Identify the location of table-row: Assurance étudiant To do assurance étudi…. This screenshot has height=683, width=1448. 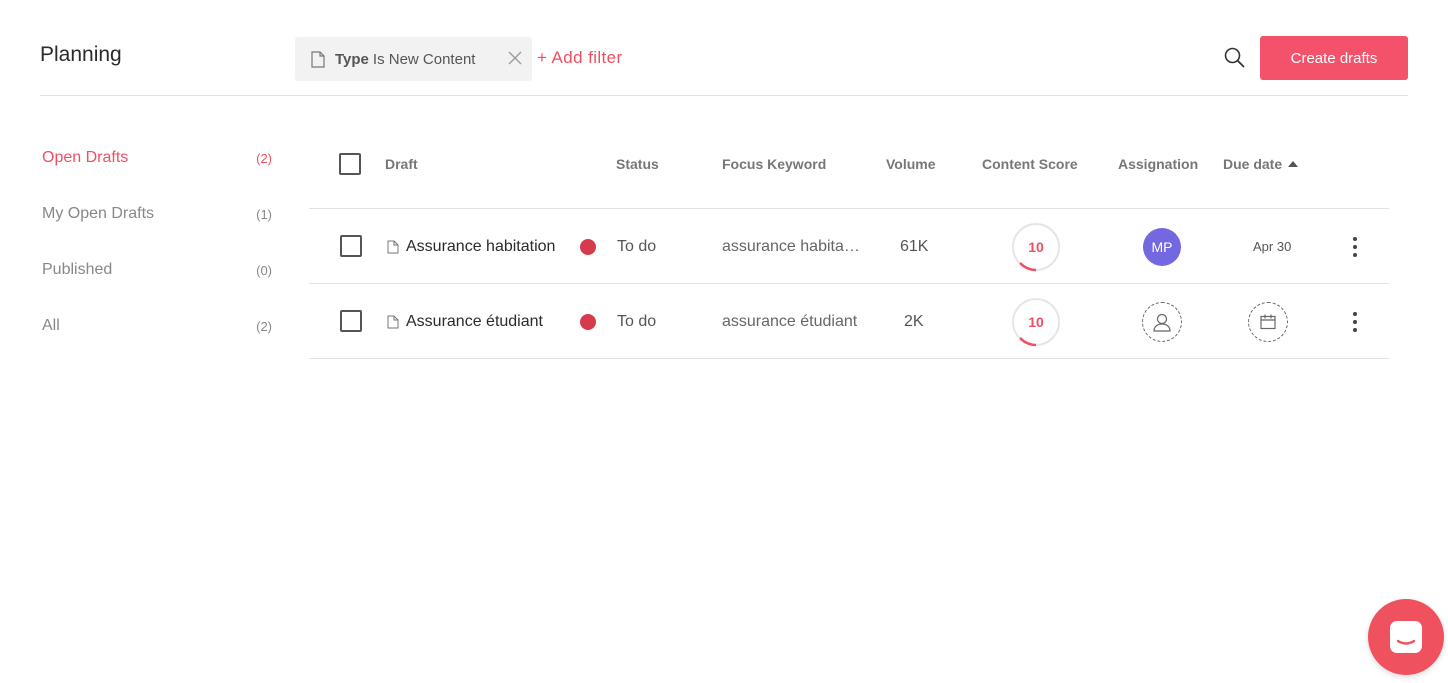
(849, 321).